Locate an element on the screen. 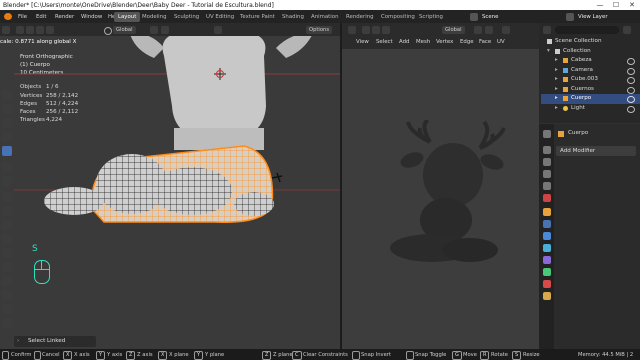 The width and height of the screenshot is (640, 360). tool-tab-icon is located at coordinates (547, 134).